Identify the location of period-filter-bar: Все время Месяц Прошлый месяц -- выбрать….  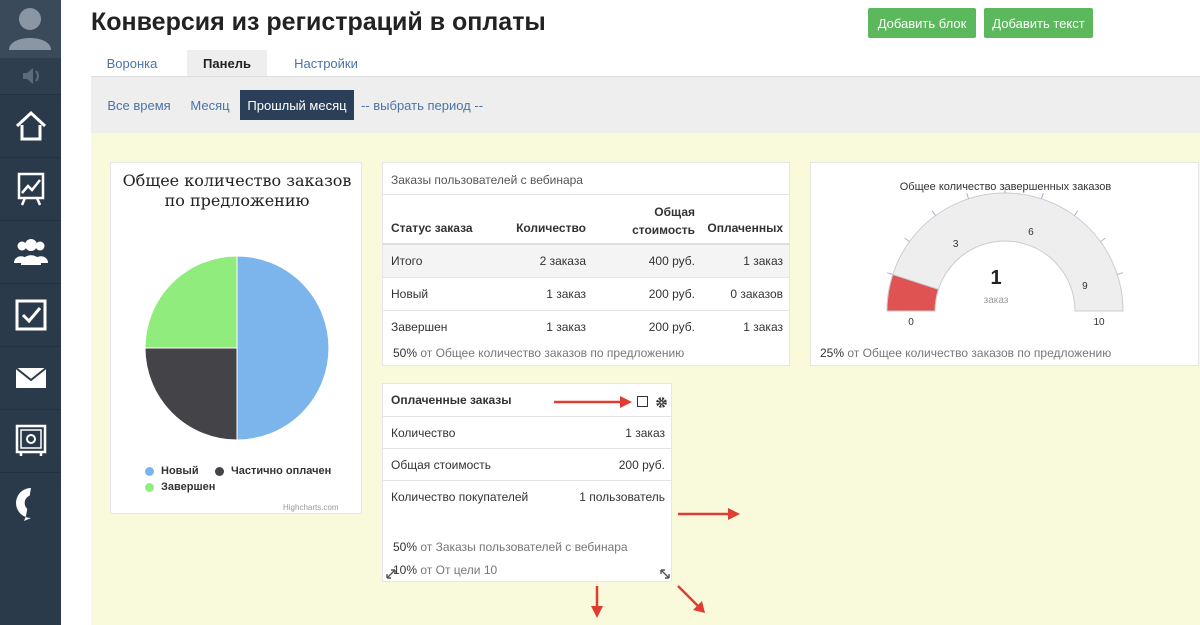
(645, 105).